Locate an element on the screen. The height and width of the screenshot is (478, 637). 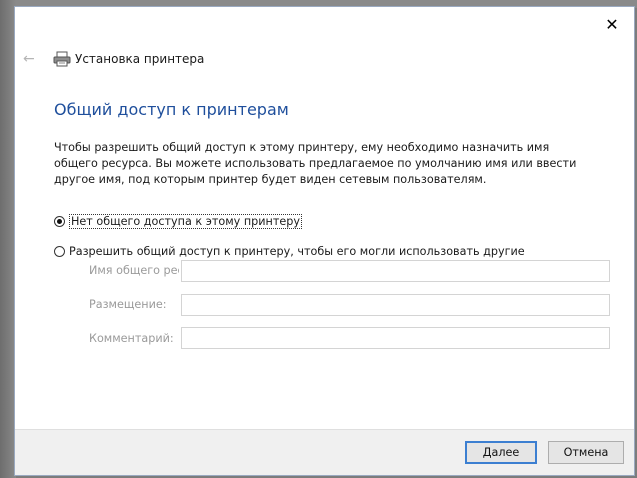
back-arrow-icon: ← is located at coordinates (29, 59).